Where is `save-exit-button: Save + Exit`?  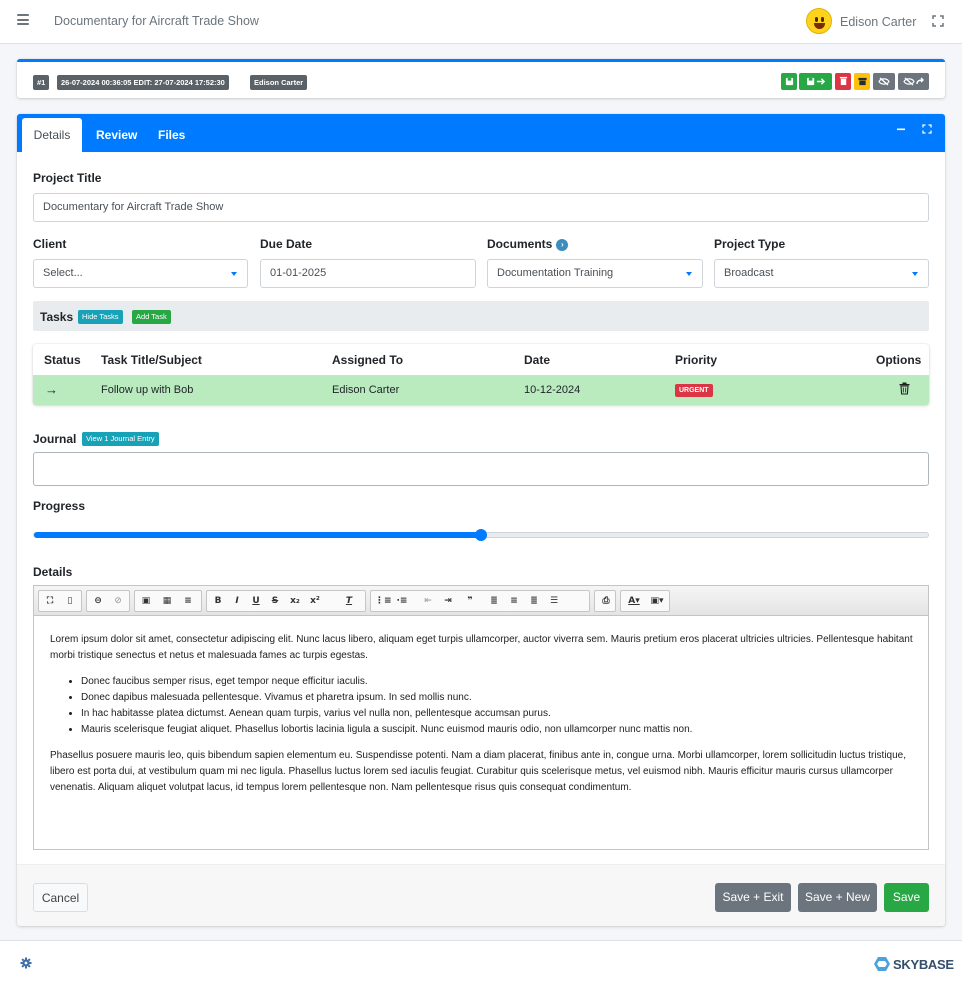
save-exit-button: Save + Exit is located at coordinates (753, 897).